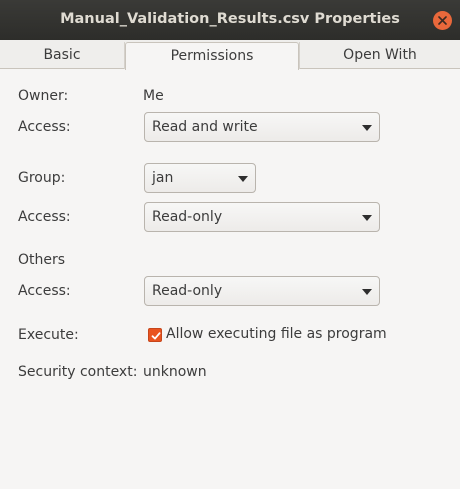 The image size is (460, 489). What do you see at coordinates (200, 178) in the screenshot?
I see `group-combo: jan` at bounding box center [200, 178].